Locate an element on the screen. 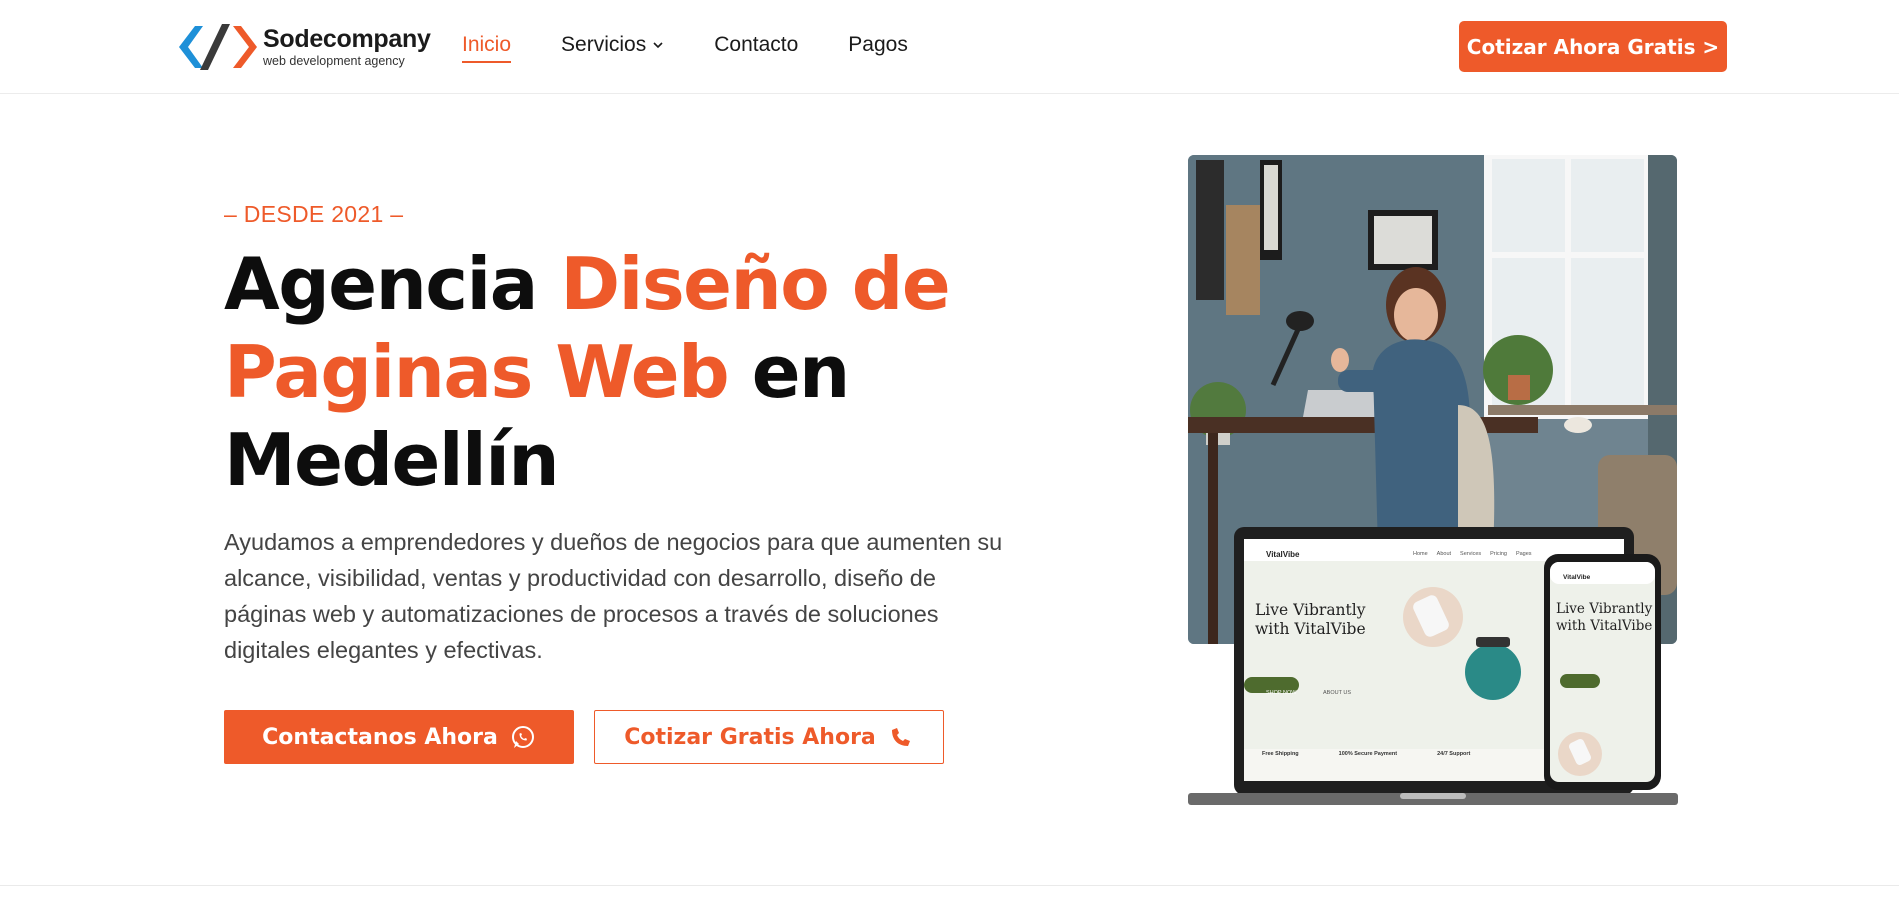 The image size is (1899, 909). mockup-headline-line2: with VitalVibe is located at coordinates (1310, 629).